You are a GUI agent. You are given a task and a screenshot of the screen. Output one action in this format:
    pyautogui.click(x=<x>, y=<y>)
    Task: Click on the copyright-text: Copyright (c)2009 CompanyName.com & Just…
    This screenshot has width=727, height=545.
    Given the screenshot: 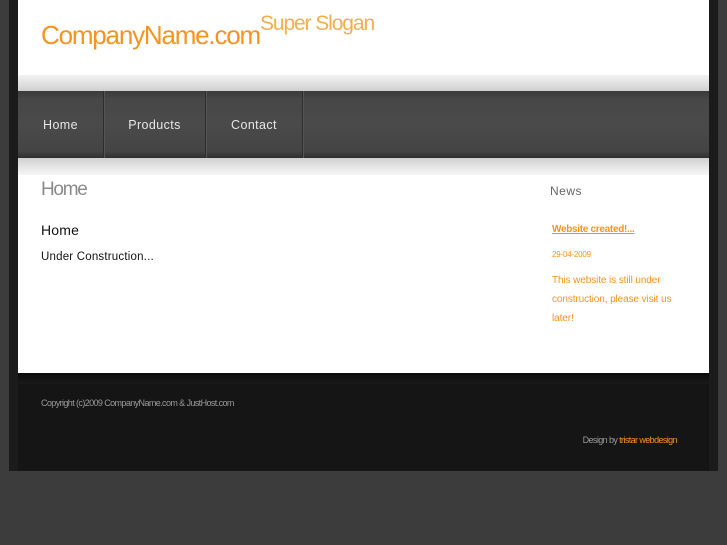 What is the action you would take?
    pyautogui.click(x=137, y=403)
    